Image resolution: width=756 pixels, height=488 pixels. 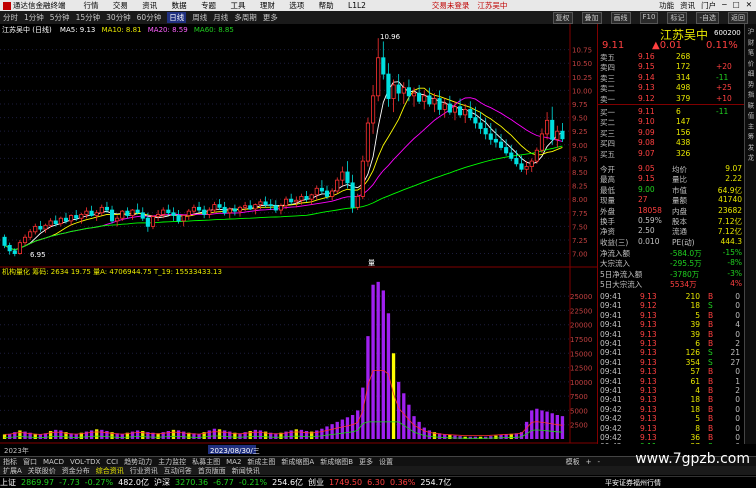 What do you see at coordinates (687, 5) in the screenshot?
I see `zixun-button: 资讯` at bounding box center [687, 5].